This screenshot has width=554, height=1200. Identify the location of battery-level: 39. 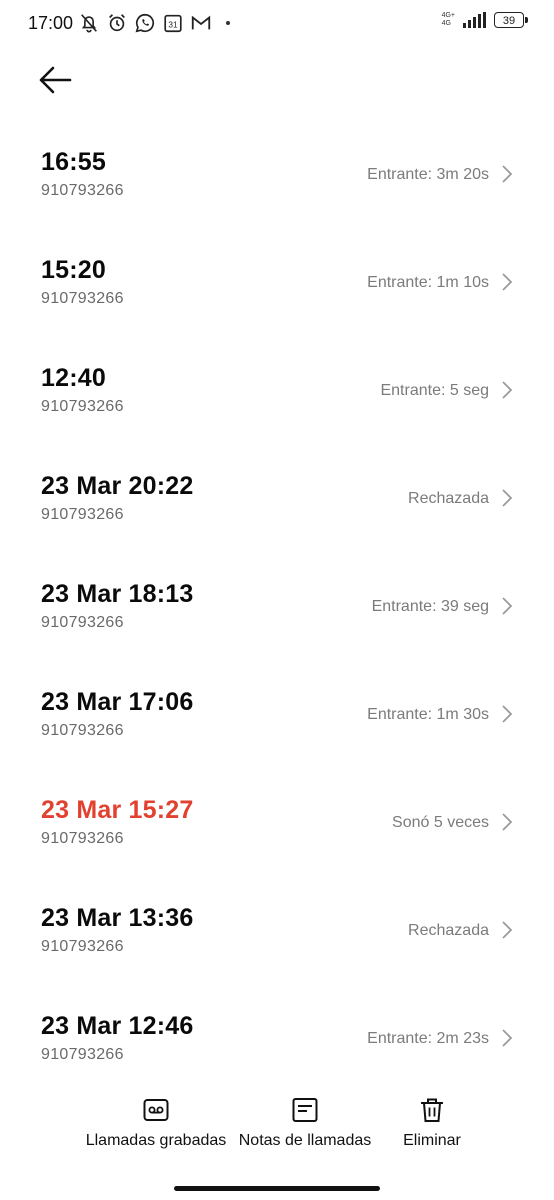
(509, 21).